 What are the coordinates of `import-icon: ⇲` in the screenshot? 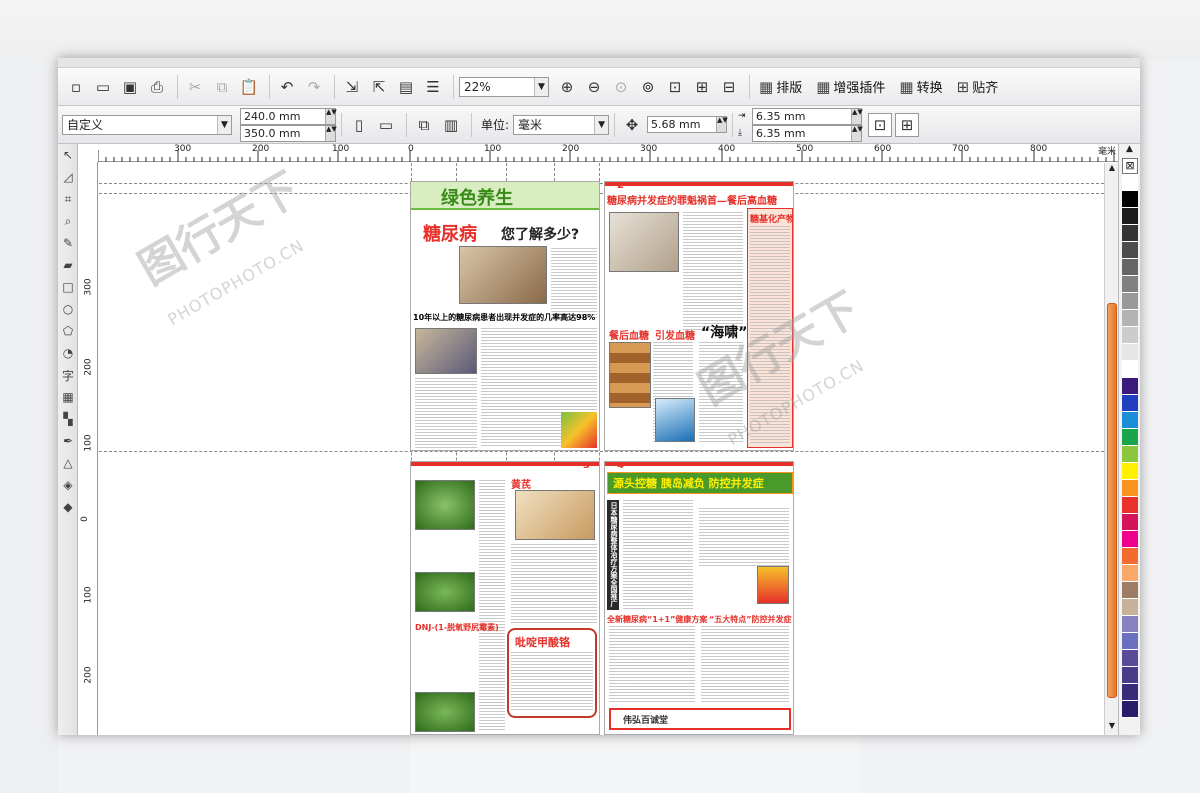 It's located at (352, 87).